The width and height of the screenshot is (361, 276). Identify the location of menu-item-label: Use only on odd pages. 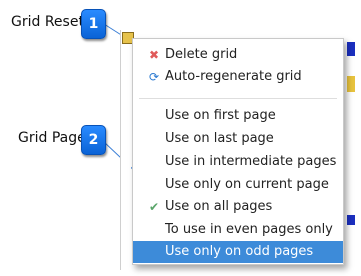
(239, 251).